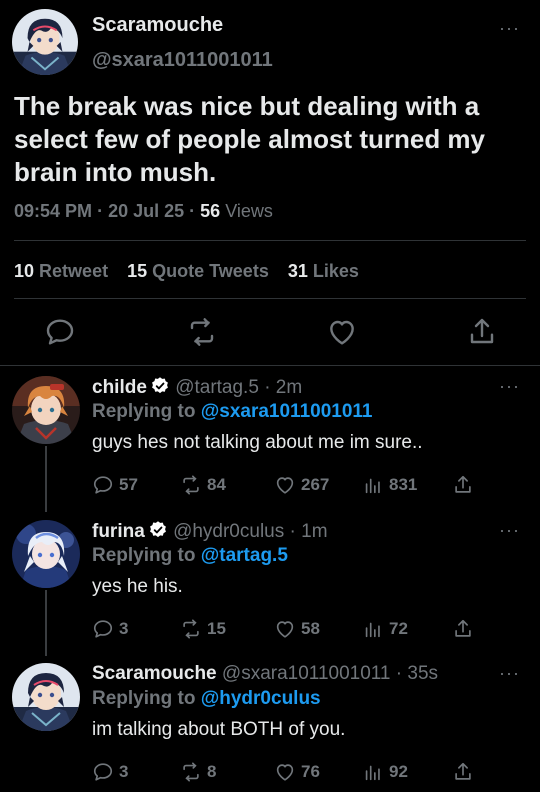  I want to click on retweet-button: 8, so click(198, 772).